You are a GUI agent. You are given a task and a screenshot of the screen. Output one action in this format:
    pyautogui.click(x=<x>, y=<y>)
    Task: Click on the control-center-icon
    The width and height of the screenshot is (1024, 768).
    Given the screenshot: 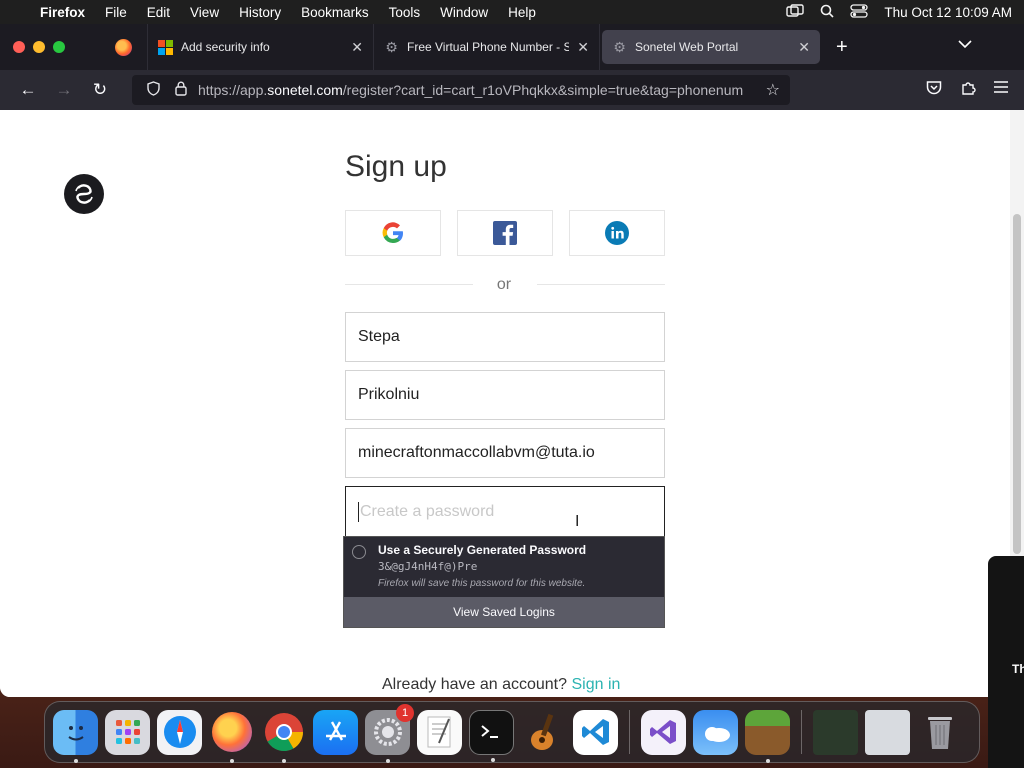 What is the action you would take?
    pyautogui.click(x=859, y=12)
    